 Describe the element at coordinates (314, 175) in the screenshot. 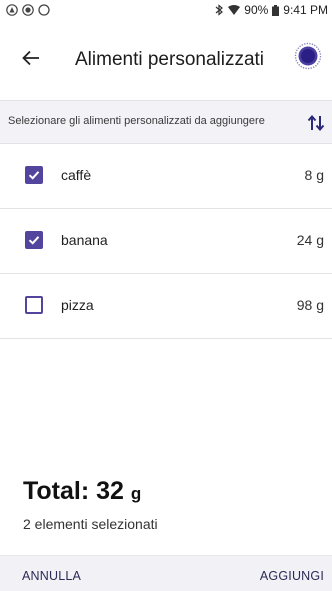

I see `item-amount: 8 g` at that location.